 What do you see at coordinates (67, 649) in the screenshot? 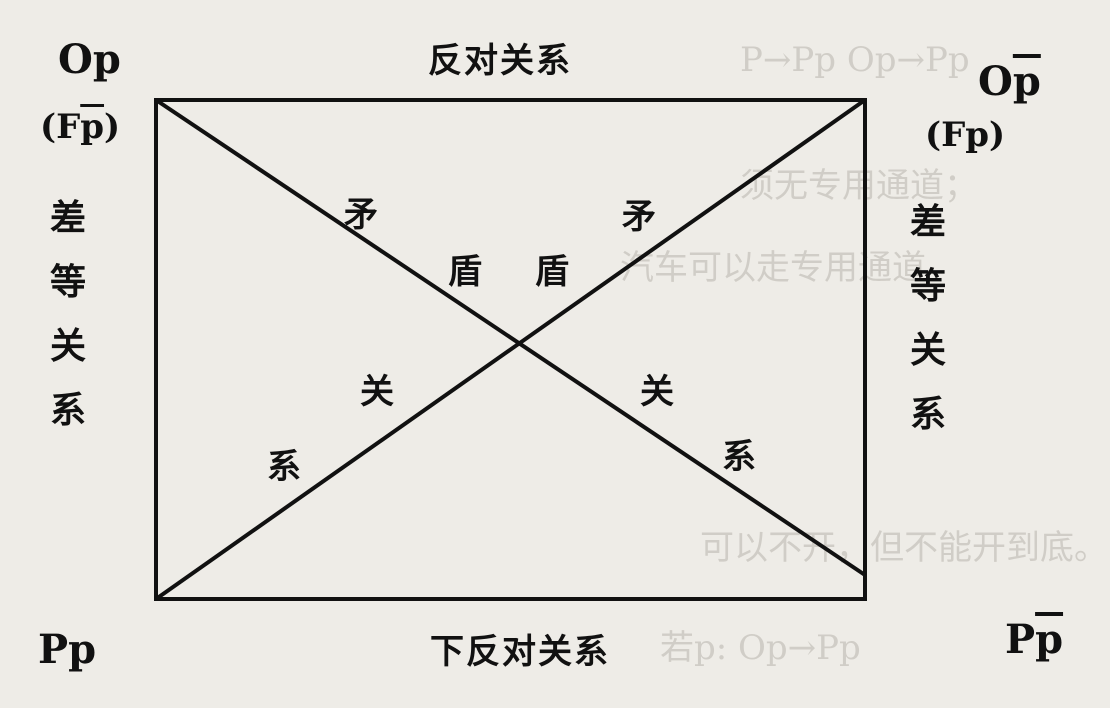
I see `corner-bottom-left-label: Pp` at bounding box center [67, 649].